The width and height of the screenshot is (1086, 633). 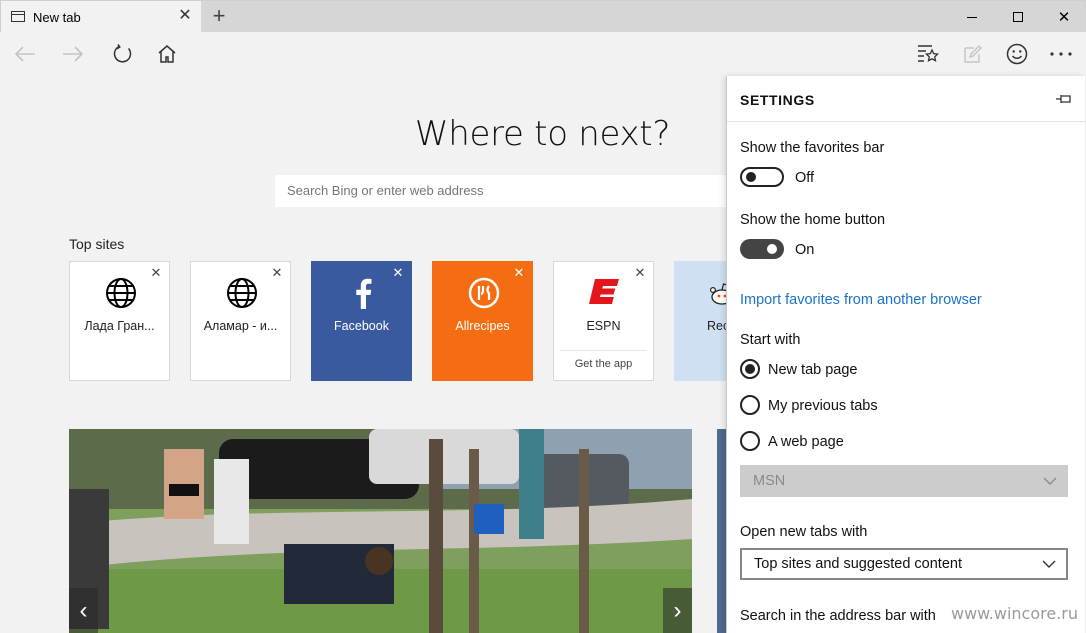 I want to click on espn-icon, so click(x=605, y=293).